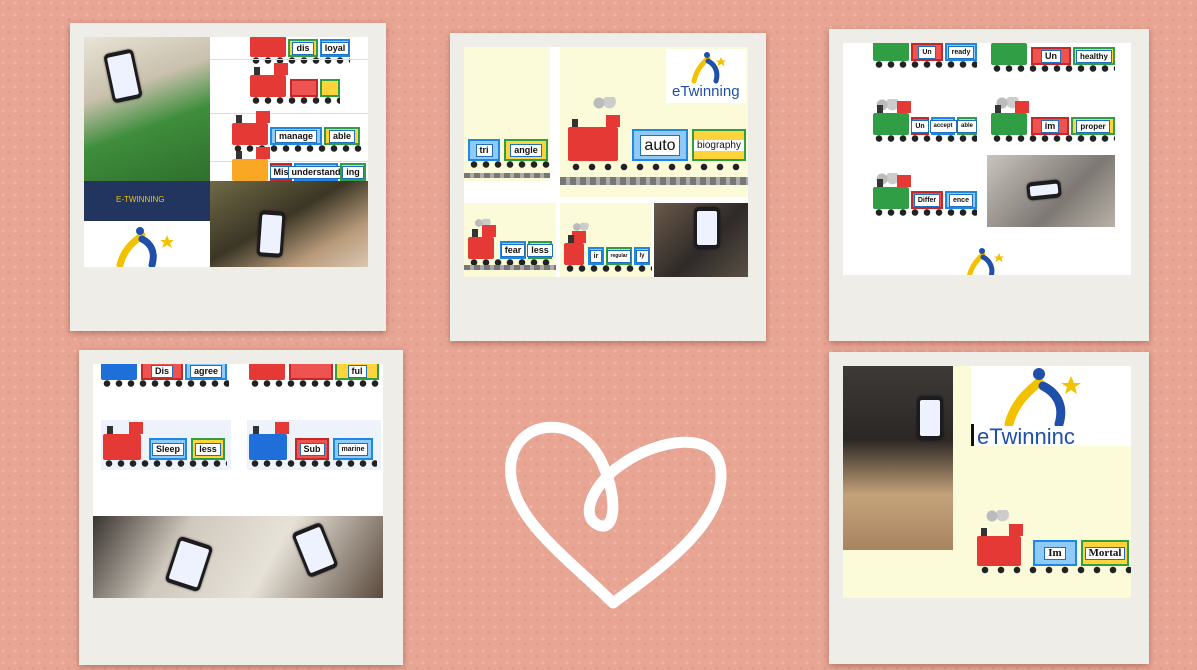 The image size is (1197, 670). Describe the element at coordinates (526, 150) in the screenshot. I see `word-card: angle` at that location.